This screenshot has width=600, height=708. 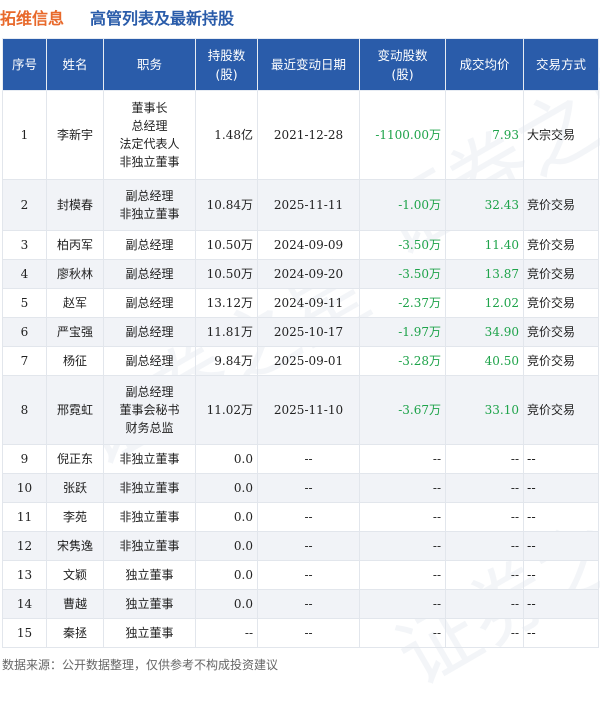 I want to click on cell-price: 40.50, so click(x=484, y=361).